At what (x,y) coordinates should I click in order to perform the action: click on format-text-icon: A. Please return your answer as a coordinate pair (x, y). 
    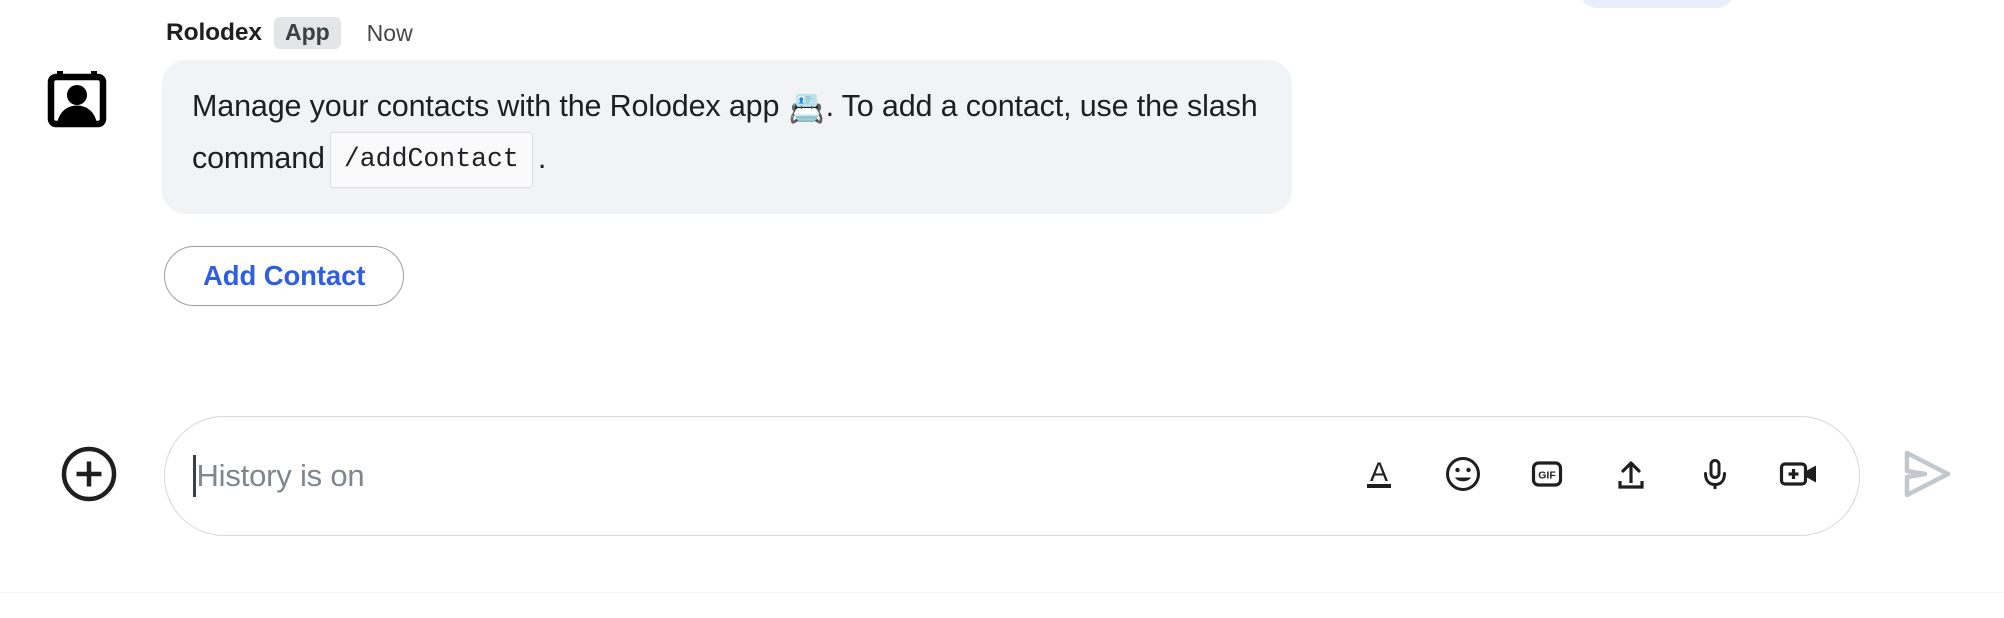
    Looking at the image, I should click on (1379, 476).